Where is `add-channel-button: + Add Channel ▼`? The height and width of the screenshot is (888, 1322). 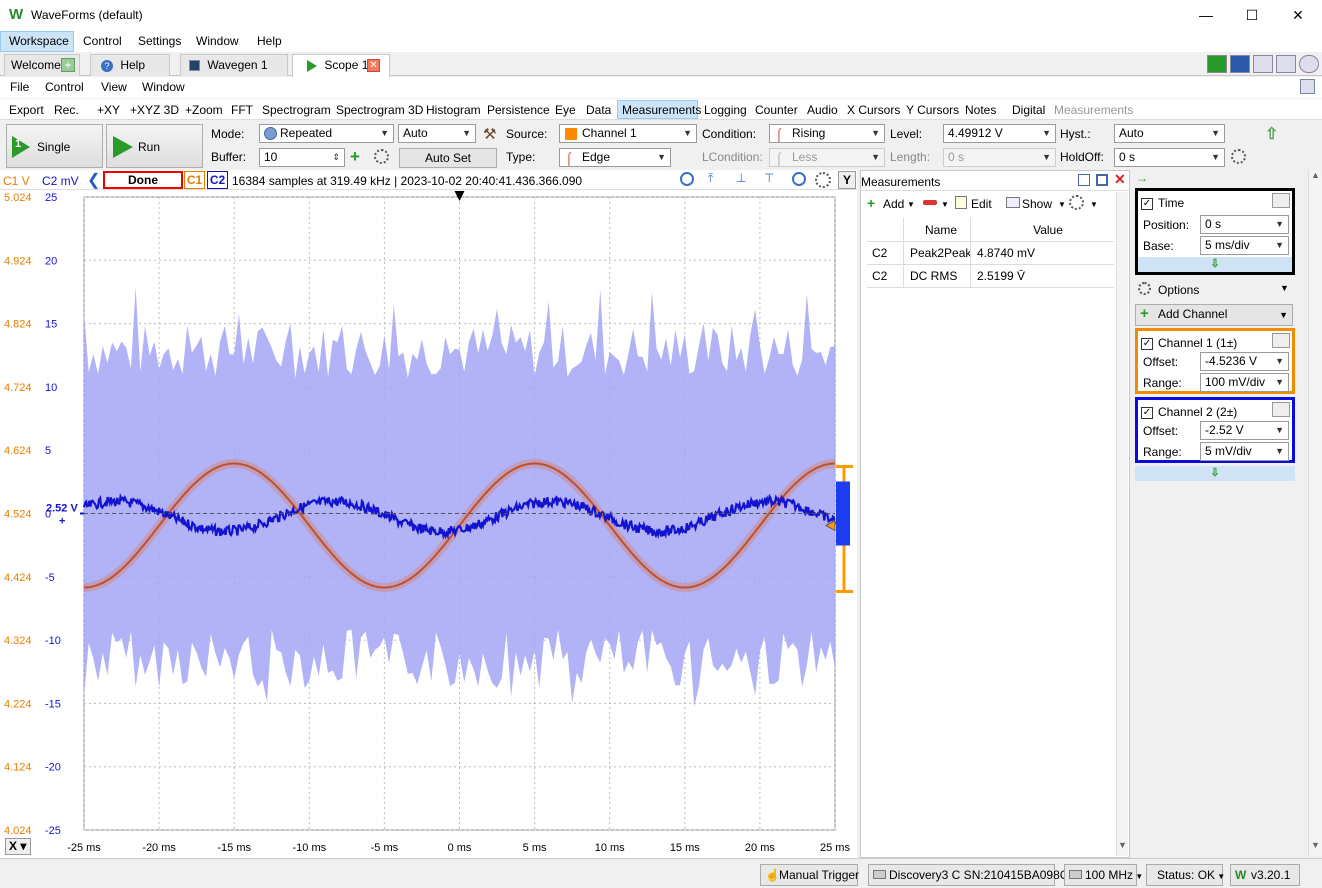
add-channel-button: + Add Channel ▼ is located at coordinates (1214, 315).